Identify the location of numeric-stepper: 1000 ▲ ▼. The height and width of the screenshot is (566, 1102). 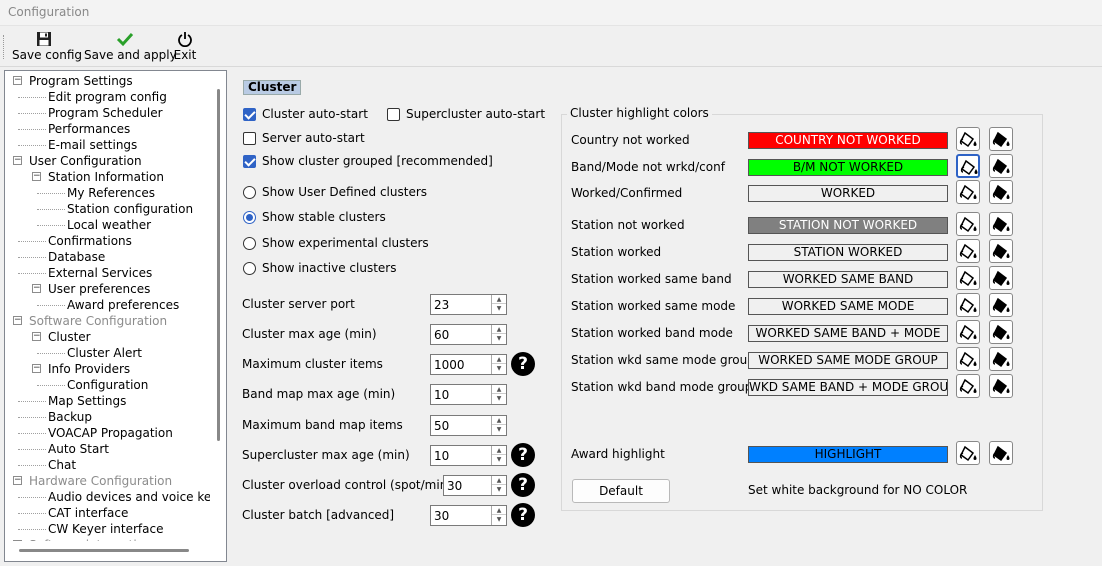
(468, 364).